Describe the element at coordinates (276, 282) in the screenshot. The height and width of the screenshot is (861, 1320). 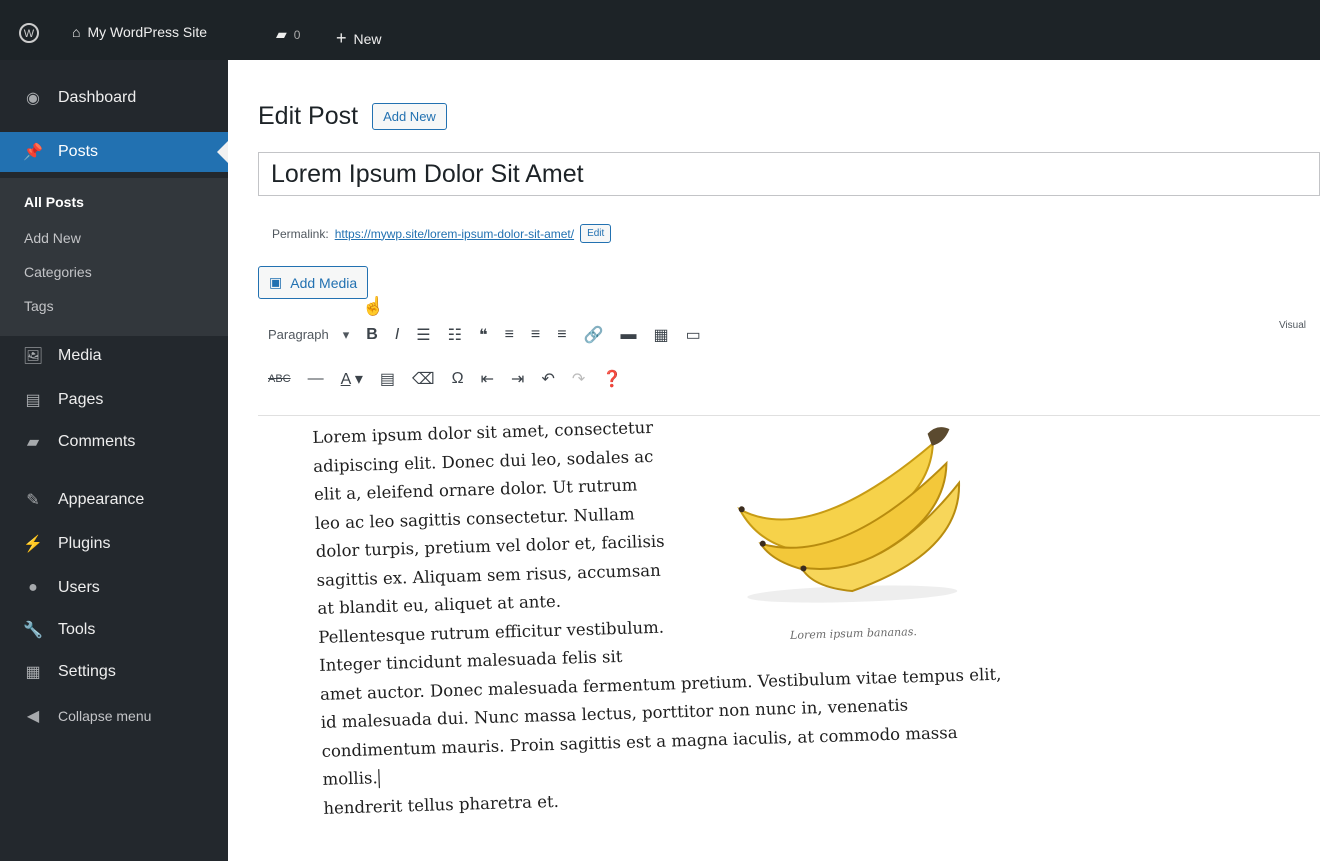
I see `media-icon: ▣` at that location.